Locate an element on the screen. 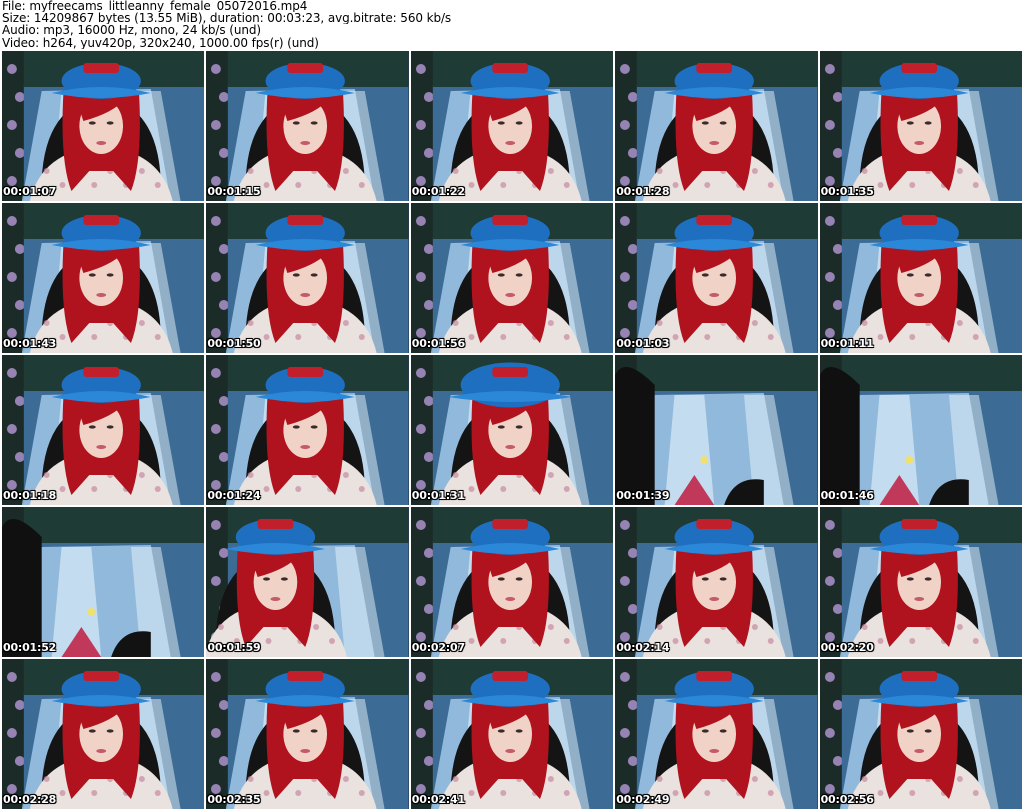 The height and width of the screenshot is (811, 1024). thumbnail-timestamp: 00:01:18 is located at coordinates (30, 495).